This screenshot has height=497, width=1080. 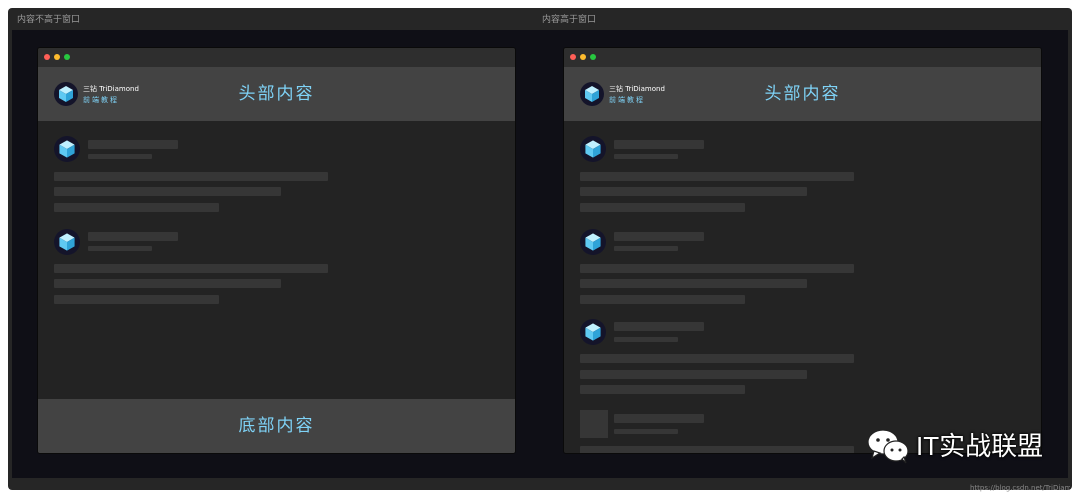 I want to click on watermark: IT实战联盟, so click(x=954, y=446).